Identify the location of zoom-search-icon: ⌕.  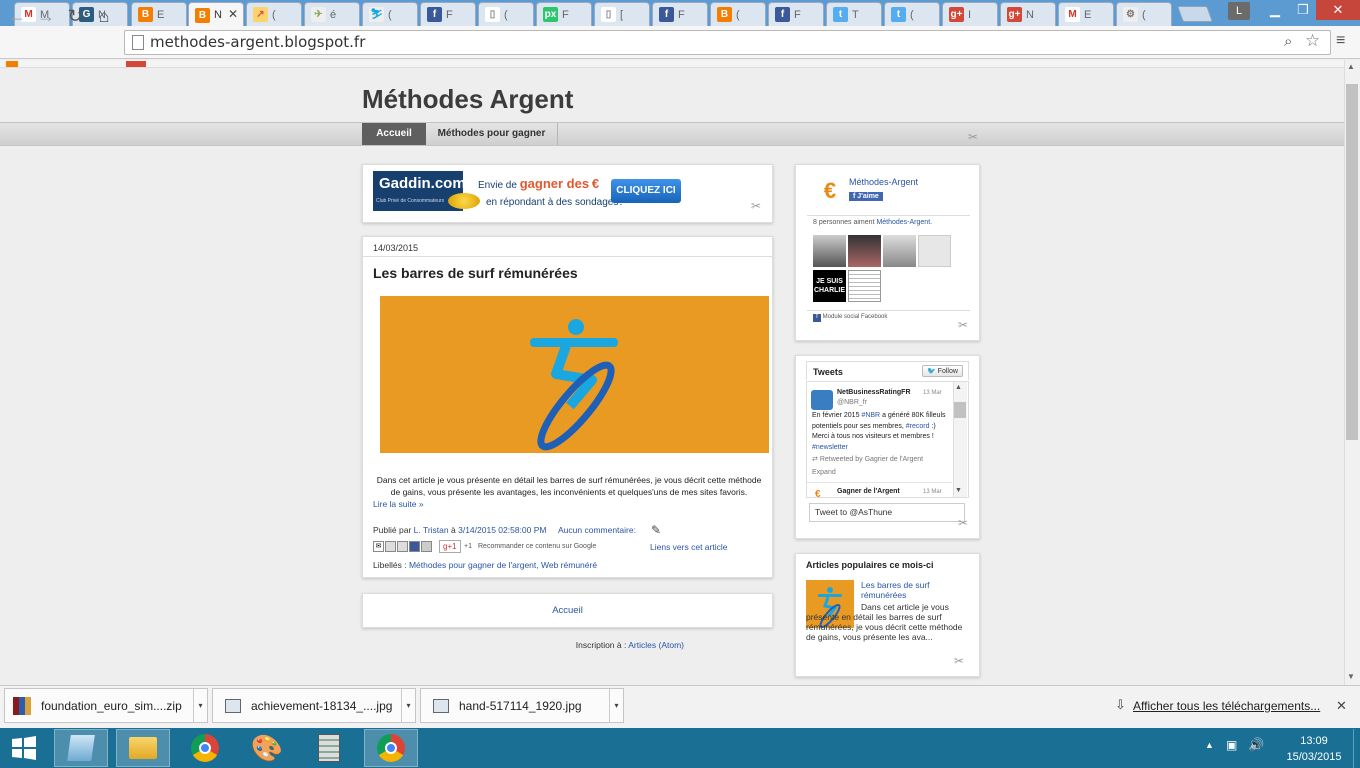
(1288, 41).